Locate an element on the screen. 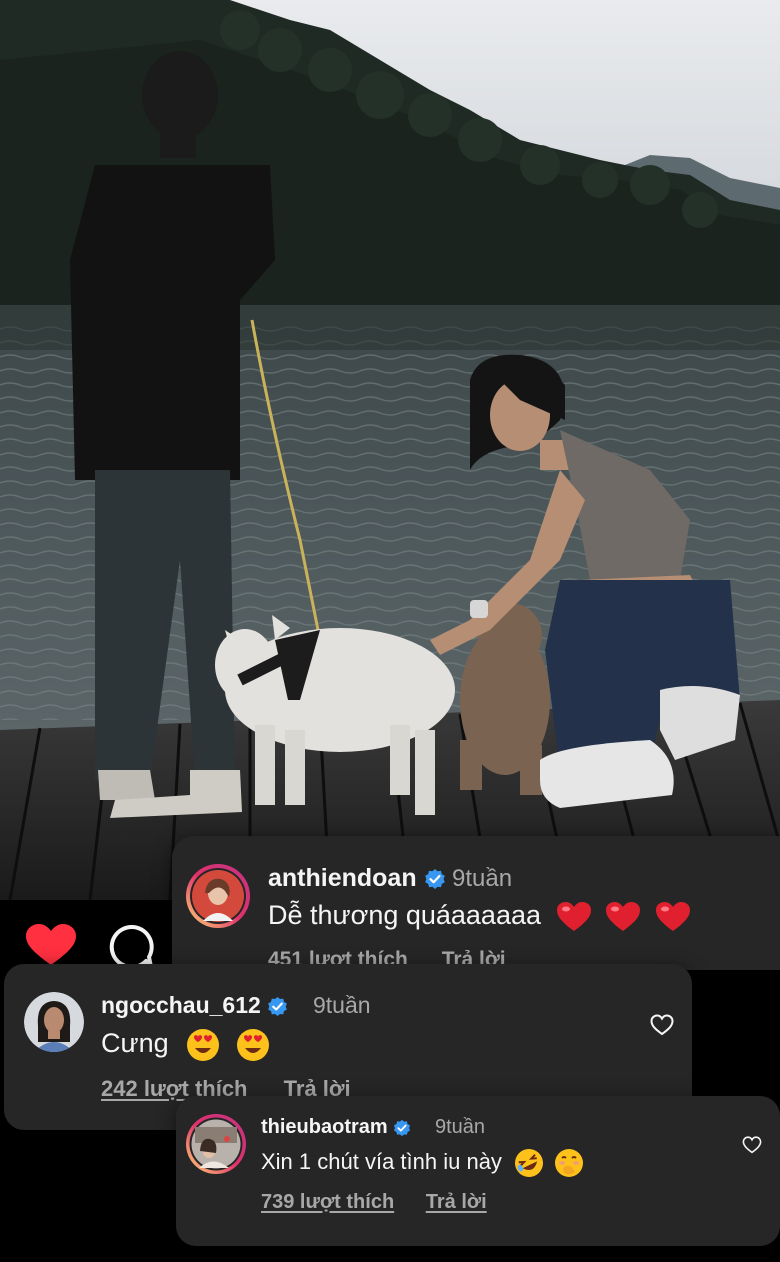 The image size is (780, 1262). comment-text: Dễ thương quáaaaaaa is located at coordinates (479, 916).